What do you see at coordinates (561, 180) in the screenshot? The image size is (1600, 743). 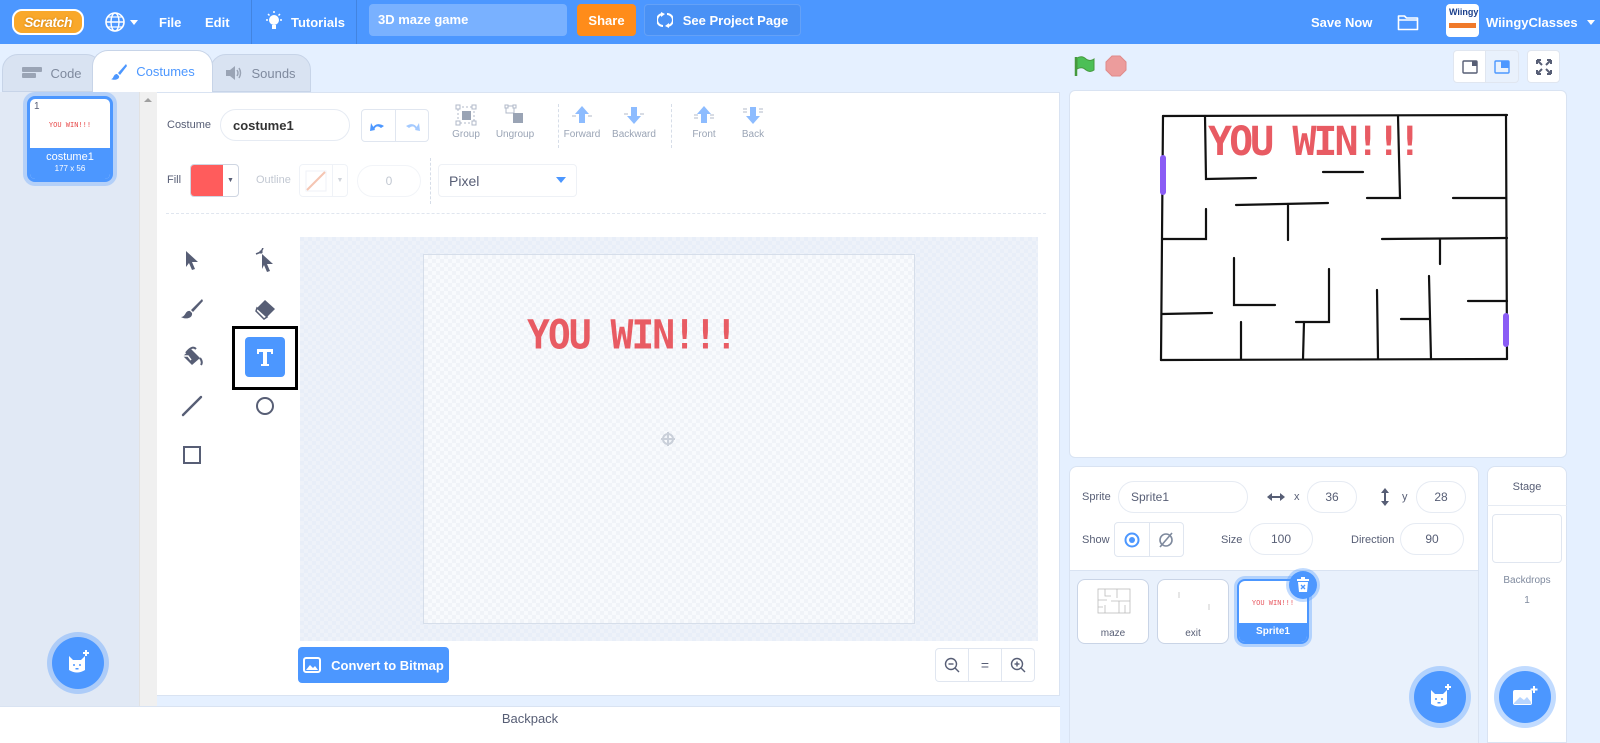 I see `chevron-down-icon` at bounding box center [561, 180].